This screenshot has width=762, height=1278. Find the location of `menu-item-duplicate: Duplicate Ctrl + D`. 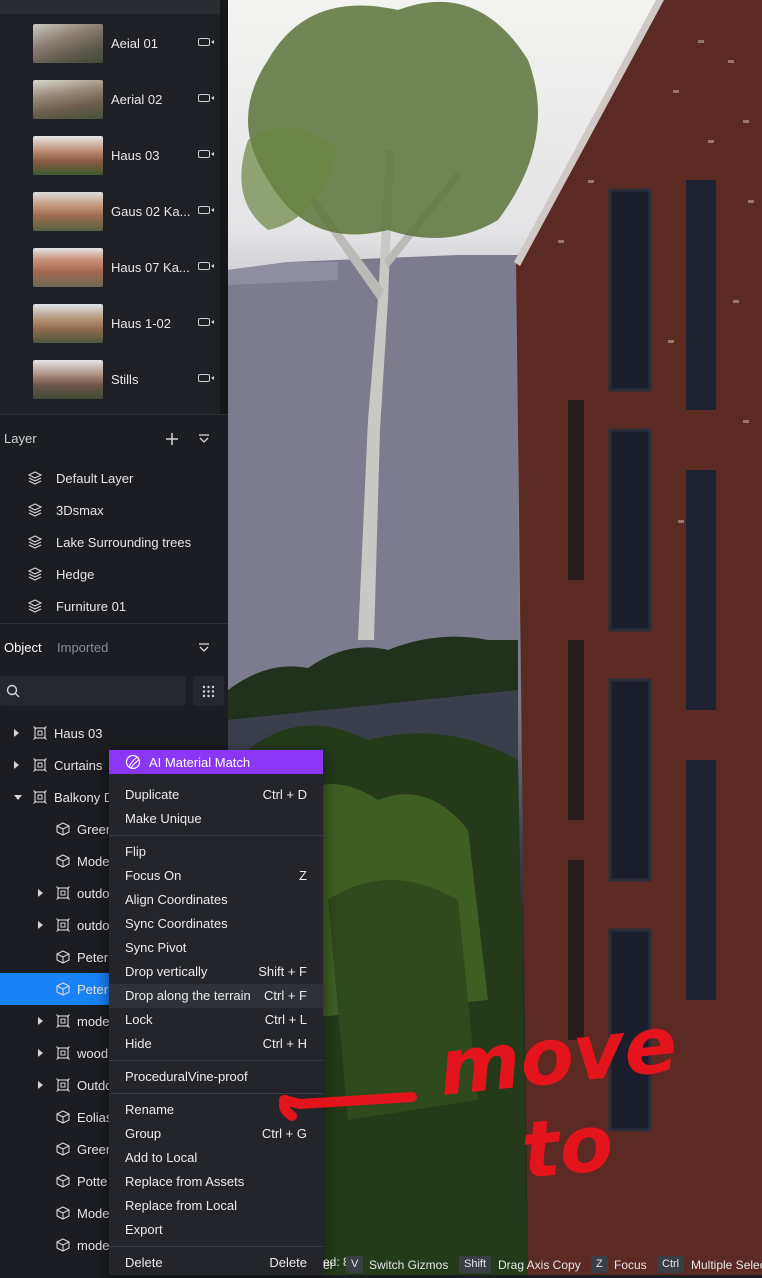

menu-item-duplicate: Duplicate Ctrl + D is located at coordinates (216, 795).